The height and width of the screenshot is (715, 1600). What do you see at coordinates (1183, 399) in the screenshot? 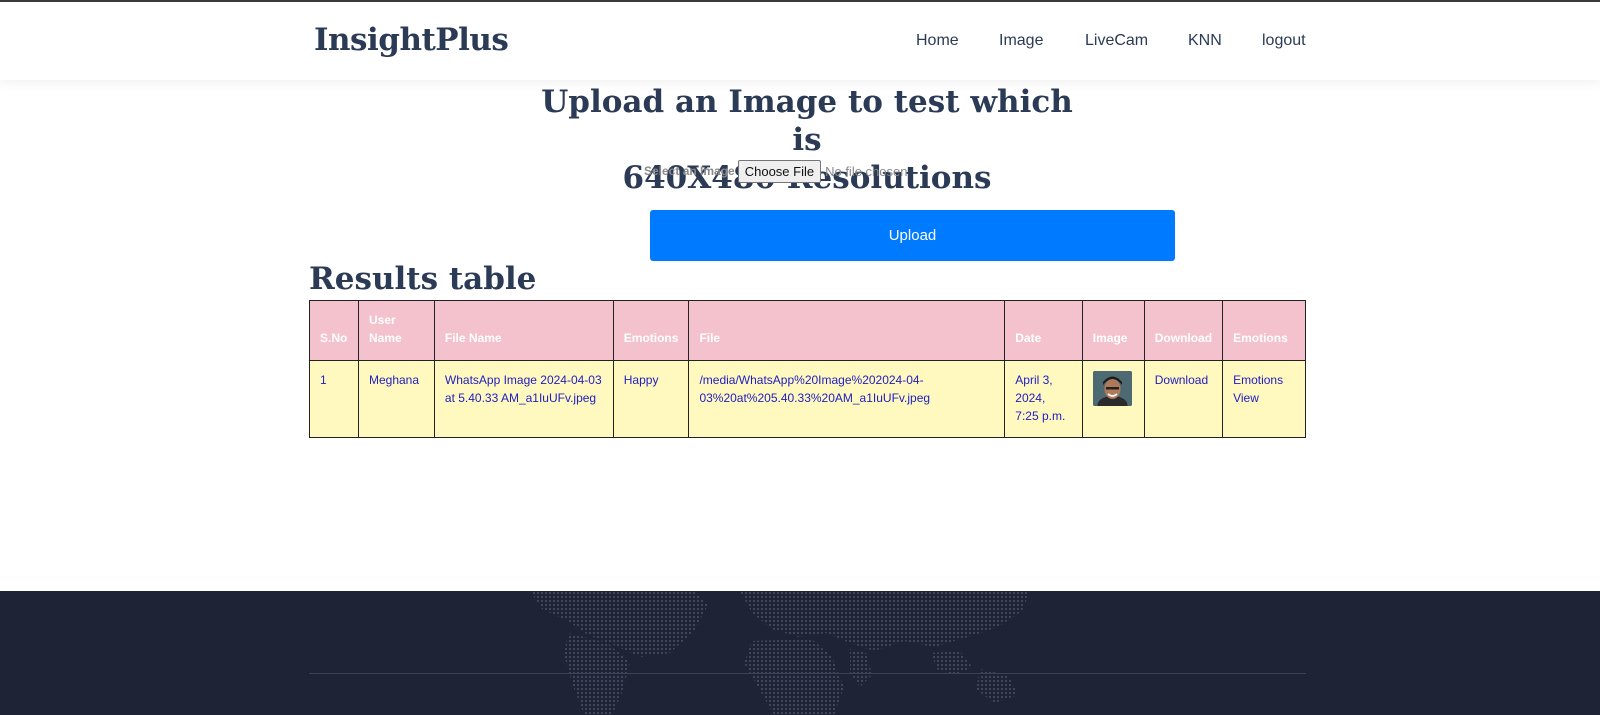
I see `download-link: Download` at bounding box center [1183, 399].